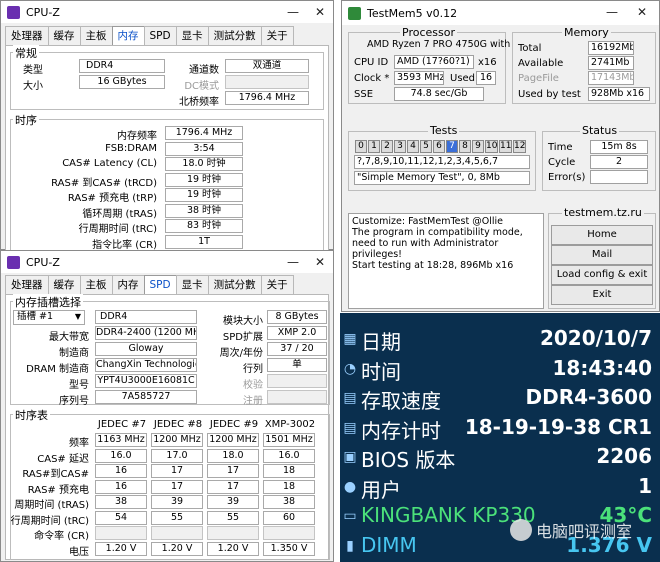 This screenshot has height=562, width=660. What do you see at coordinates (602, 255) in the screenshot?
I see `mail-button: Mail` at bounding box center [602, 255].